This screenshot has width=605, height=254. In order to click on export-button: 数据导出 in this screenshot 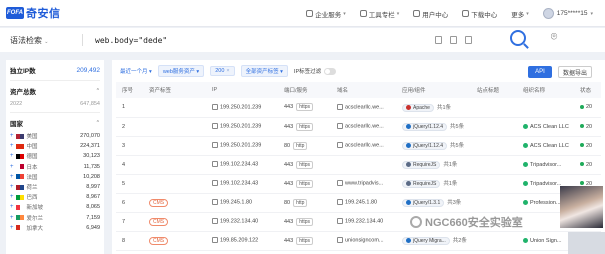, I will do `click(575, 72)`.